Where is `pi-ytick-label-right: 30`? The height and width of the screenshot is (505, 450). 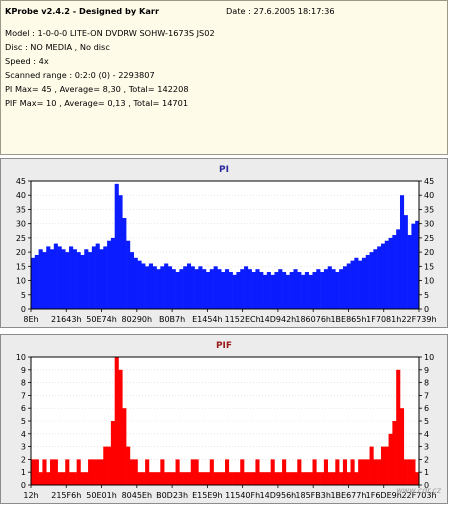
pi-ytick-label-right: 30 is located at coordinates (429, 224).